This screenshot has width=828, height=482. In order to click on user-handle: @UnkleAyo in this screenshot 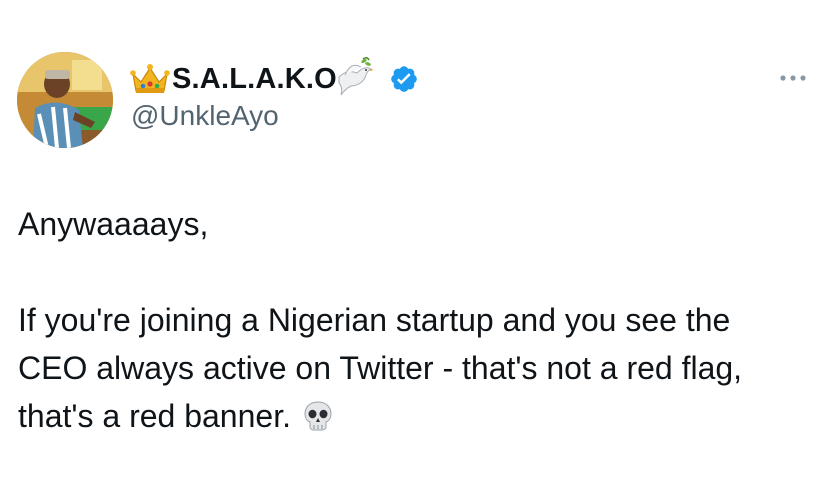, I will do `click(205, 116)`.